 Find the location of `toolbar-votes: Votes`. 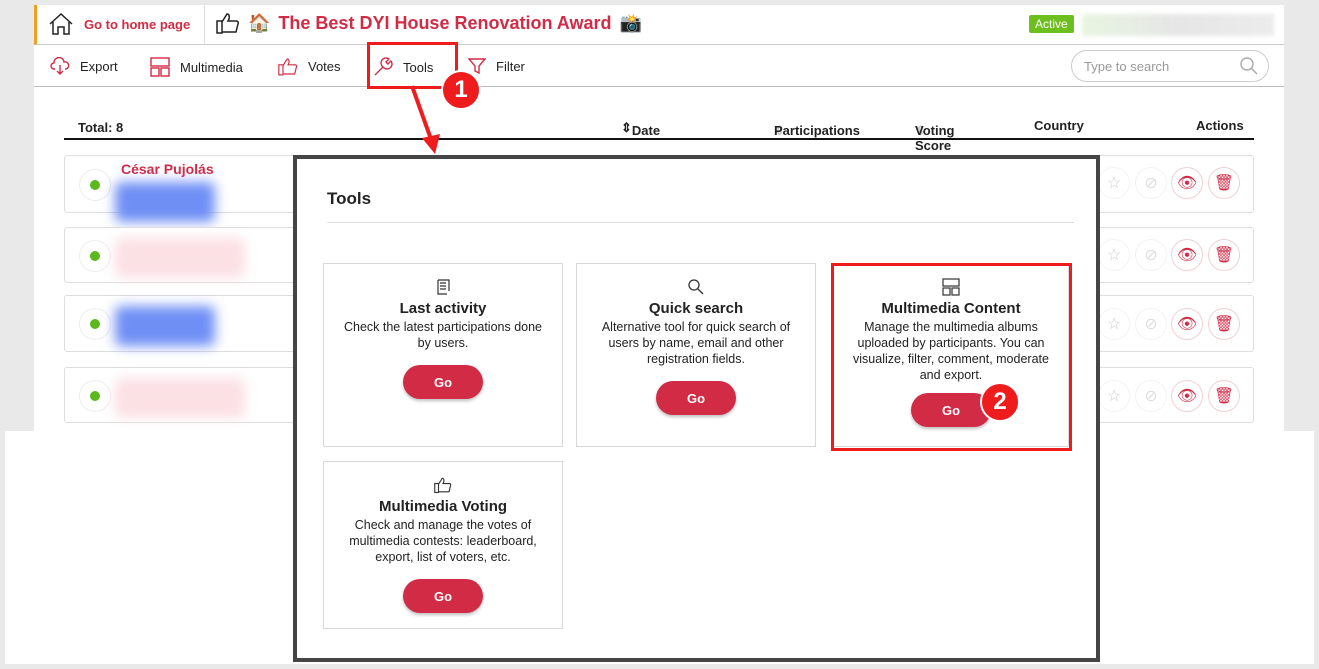

toolbar-votes: Votes is located at coordinates (309, 66).